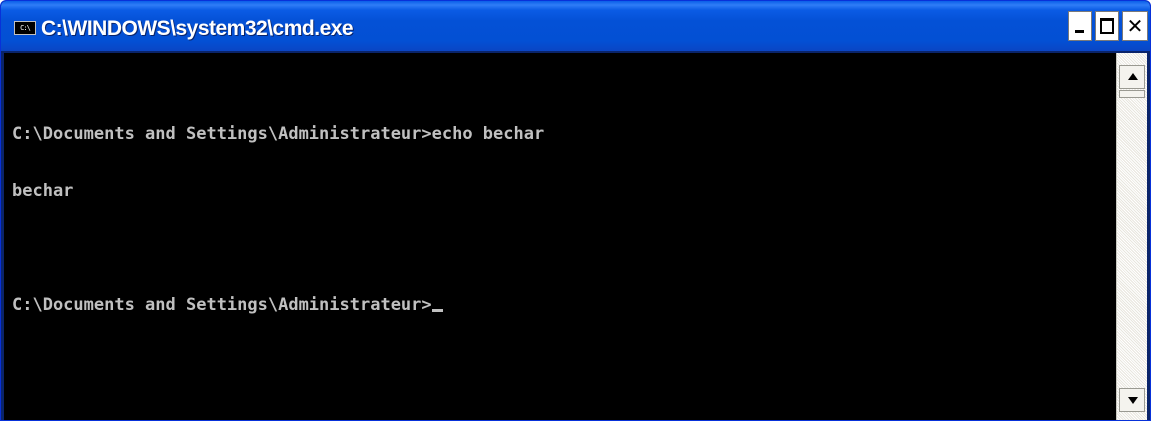 The height and width of the screenshot is (421, 1151). What do you see at coordinates (575, 26) in the screenshot?
I see `title-bar: C:\ C:\WINDOWS\system32\cmd.exe ✕` at bounding box center [575, 26].